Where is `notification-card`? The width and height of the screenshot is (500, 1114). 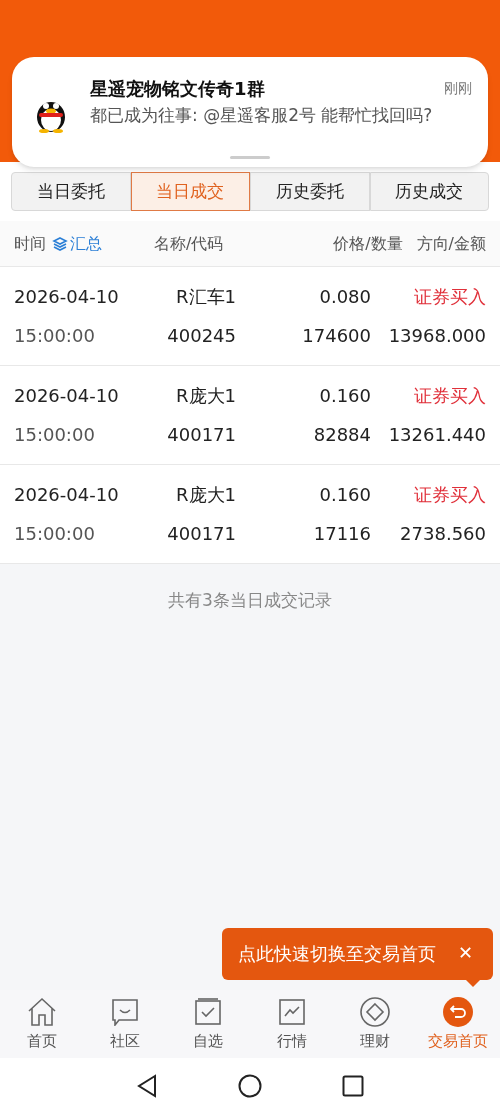 notification-card is located at coordinates (250, 112).